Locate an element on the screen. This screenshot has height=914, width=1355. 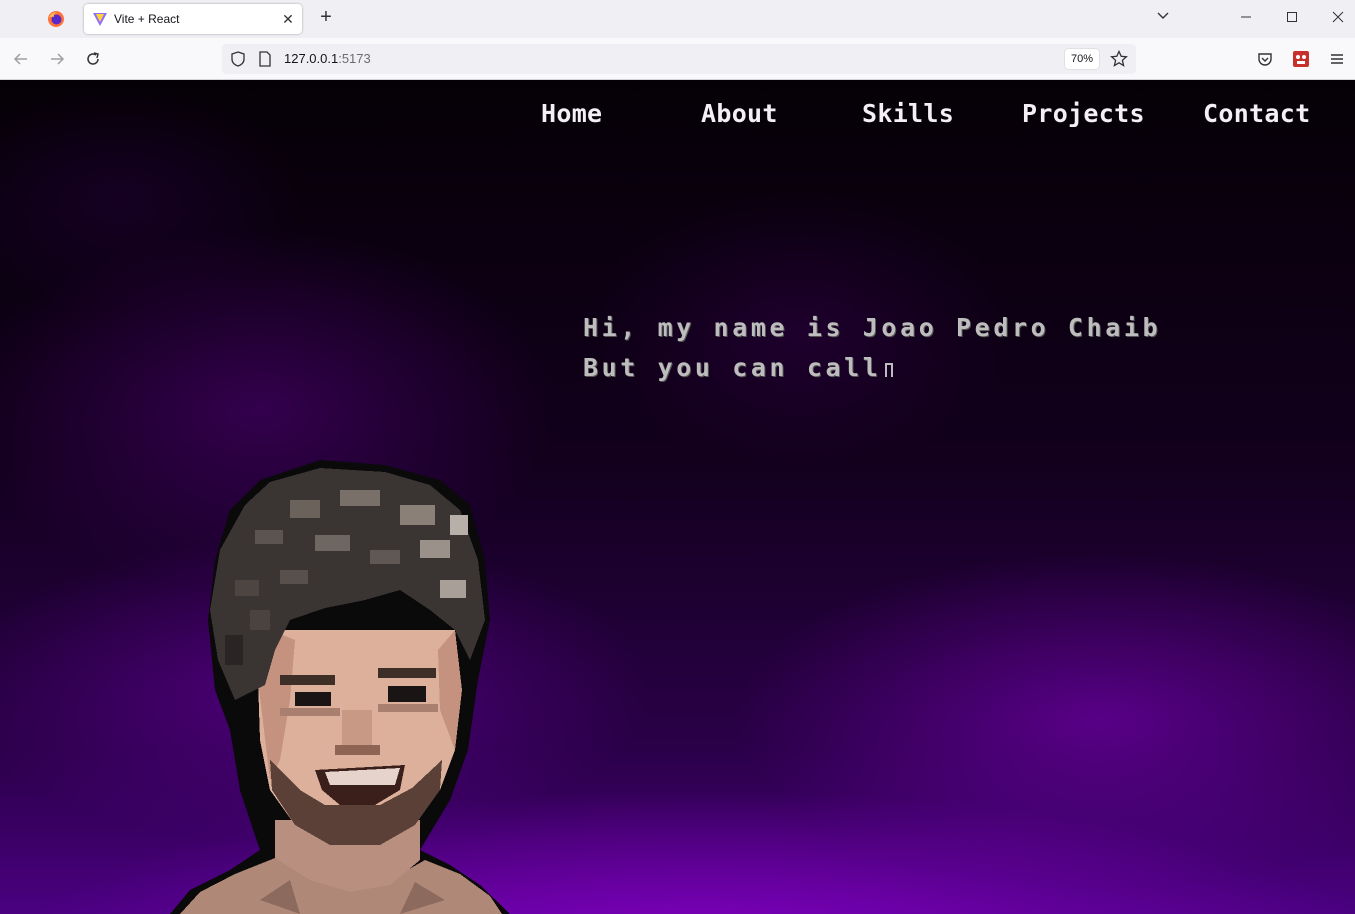
url-port: :5173 is located at coordinates (354, 58).